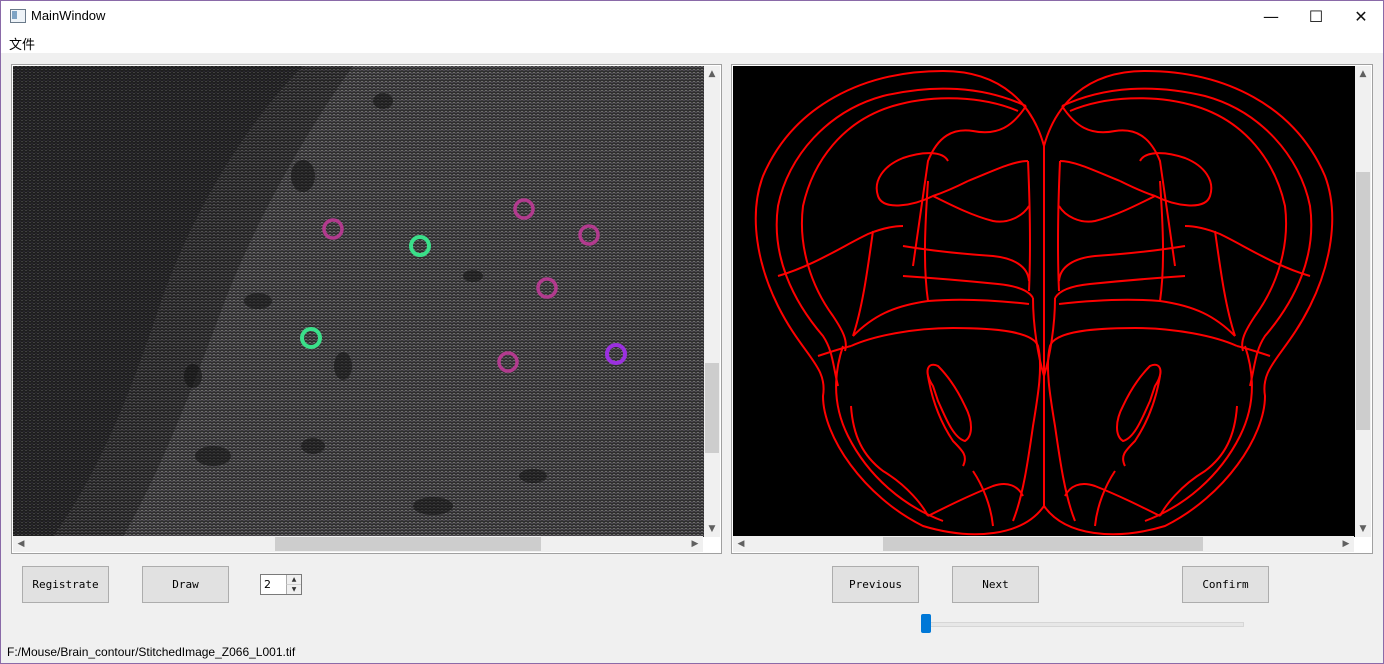  I want to click on spin-down-icon: ▼, so click(293, 589).